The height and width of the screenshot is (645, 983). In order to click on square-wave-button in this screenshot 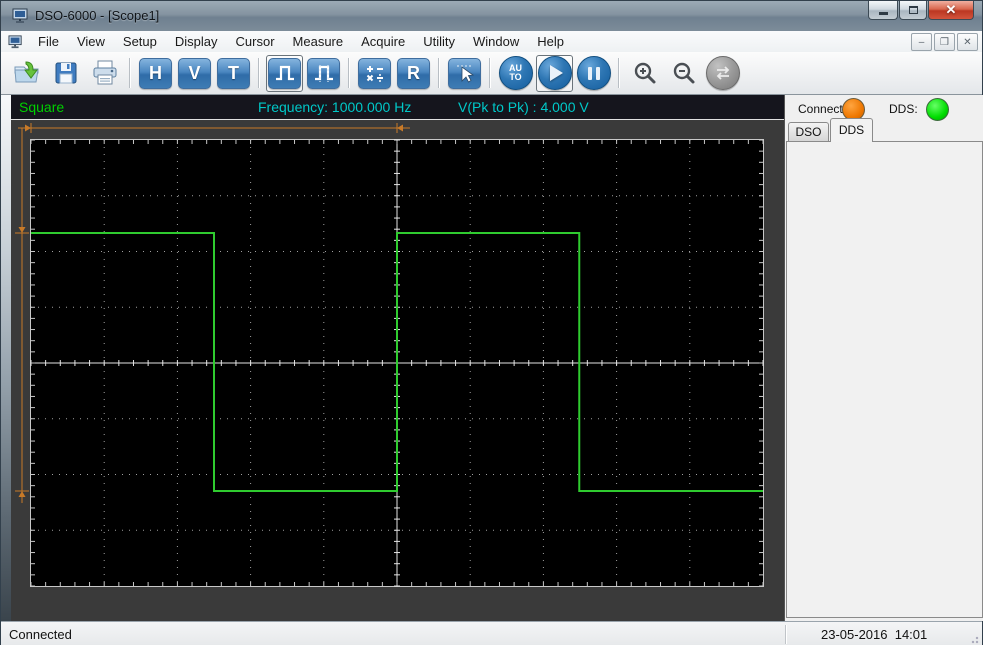, I will do `click(284, 73)`.